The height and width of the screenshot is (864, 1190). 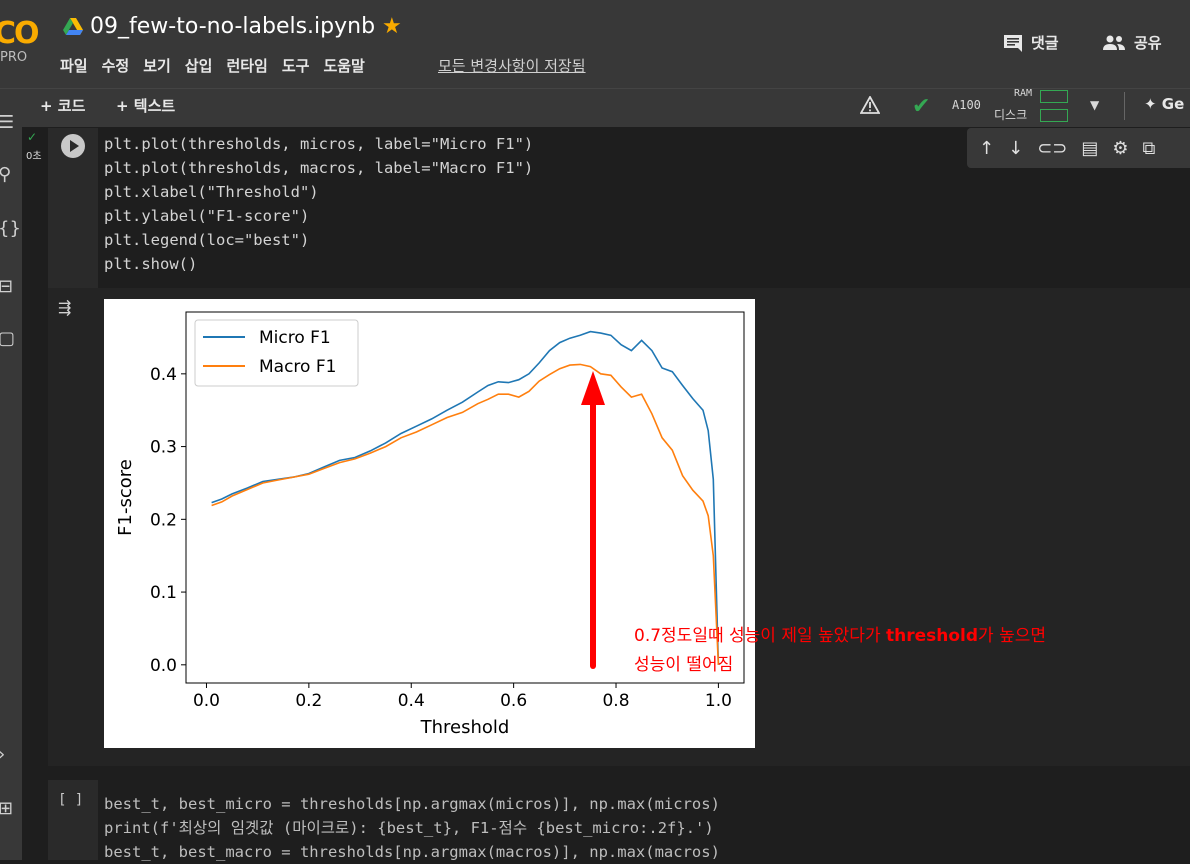 I want to click on drive-icon, so click(x=73, y=27).